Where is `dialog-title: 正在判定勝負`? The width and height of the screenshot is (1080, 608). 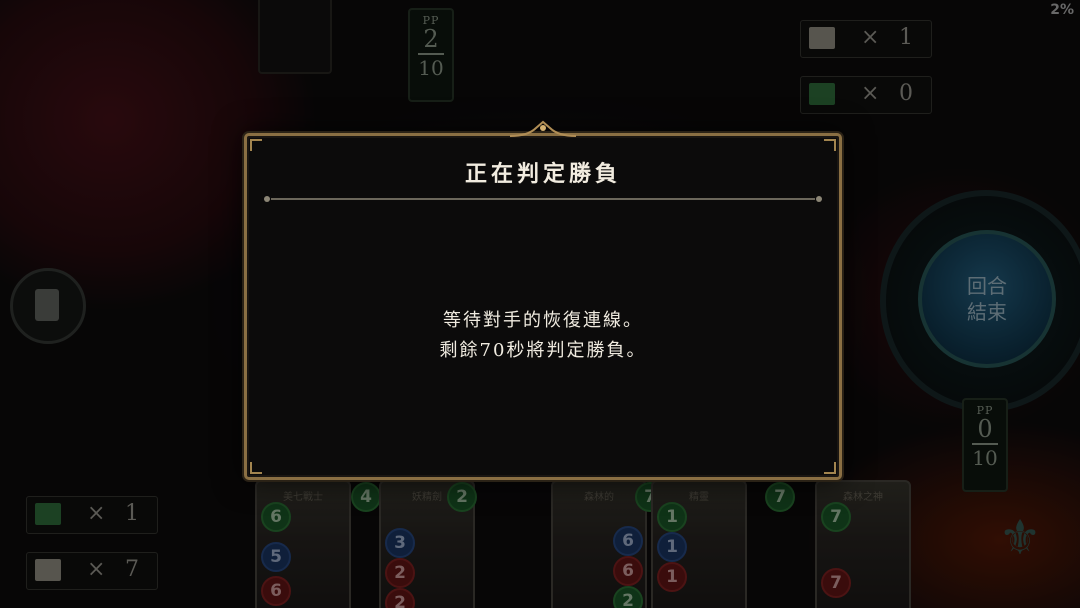
dialog-title: 正在判定勝負 is located at coordinates (542, 174).